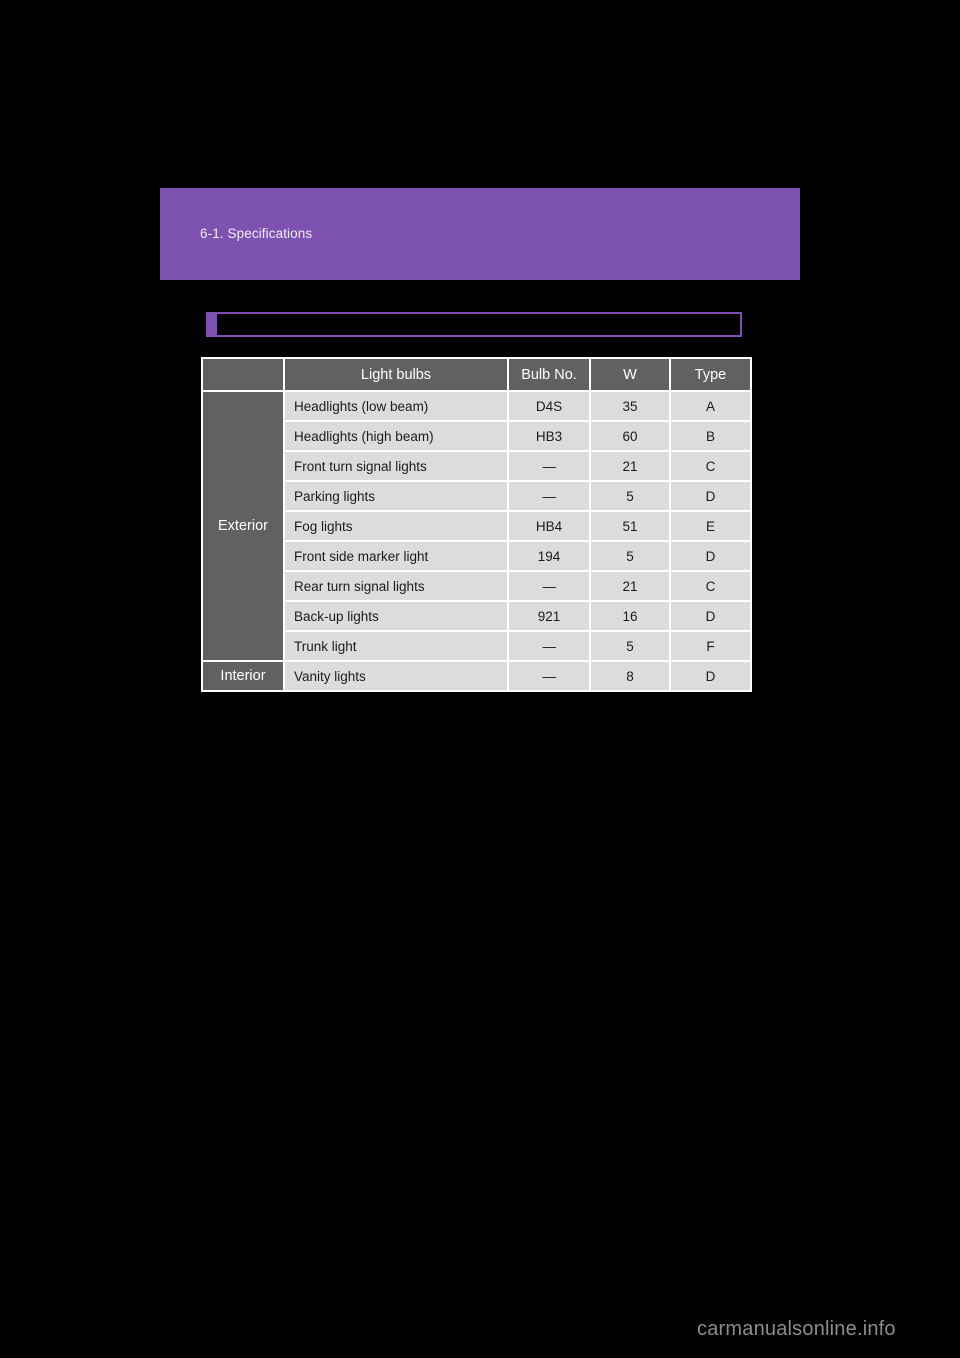 The width and height of the screenshot is (960, 1358). Describe the element at coordinates (396, 616) in the screenshot. I see `bulb-name: Back-up lights` at that location.